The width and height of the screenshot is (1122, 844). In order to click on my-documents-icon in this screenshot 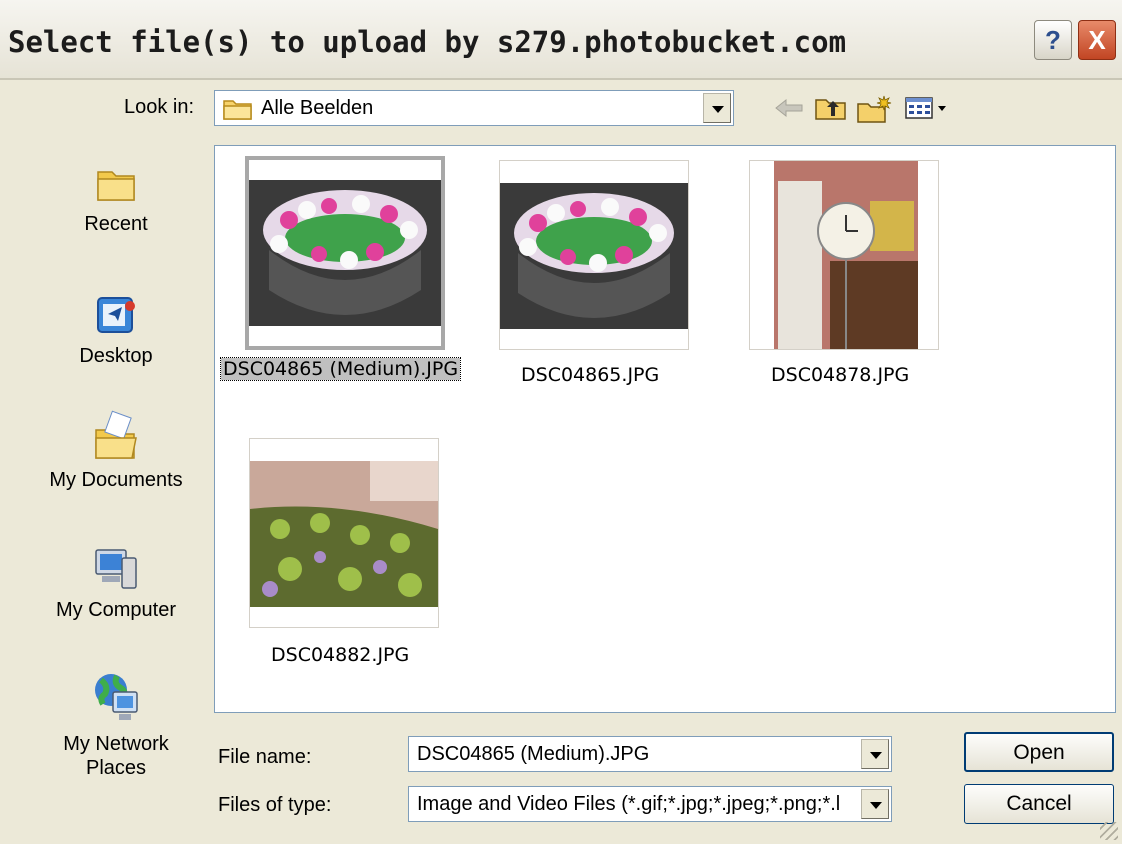, I will do `click(116, 438)`.